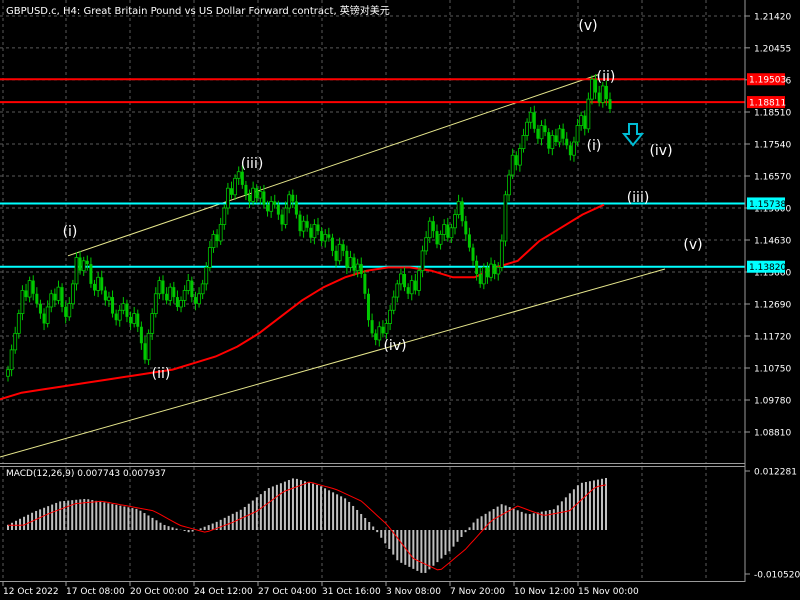 Image resolution: width=800 pixels, height=600 pixels. What do you see at coordinates (772, 49) in the screenshot?
I see `price-tick-label: 1.20455` at bounding box center [772, 49].